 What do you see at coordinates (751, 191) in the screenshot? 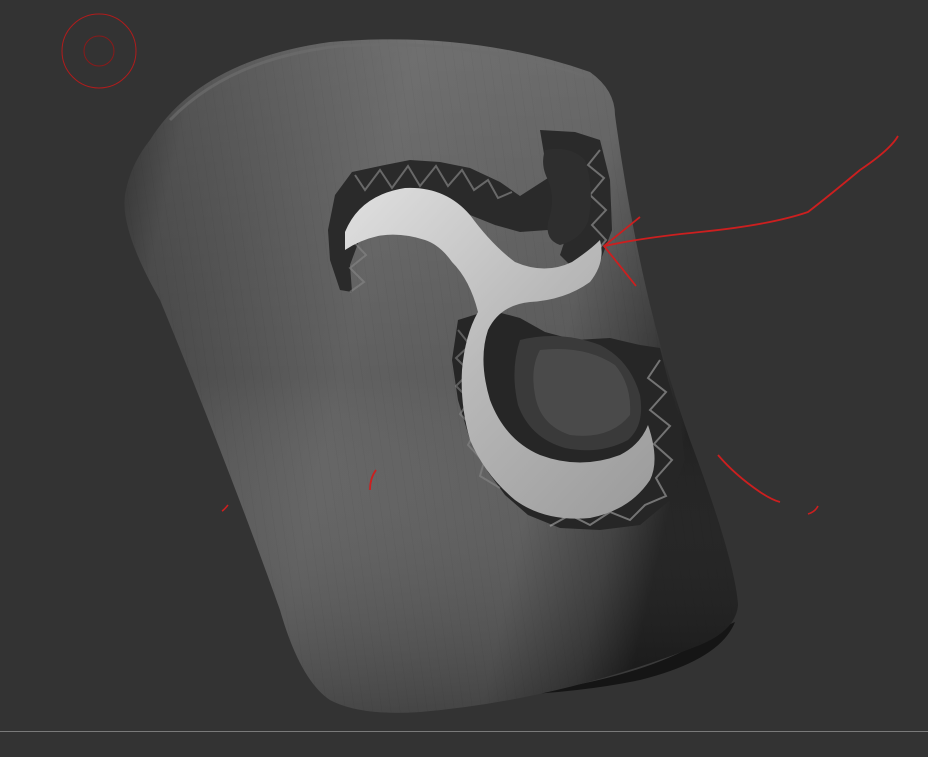
I see `annotation-arrow-line` at bounding box center [751, 191].